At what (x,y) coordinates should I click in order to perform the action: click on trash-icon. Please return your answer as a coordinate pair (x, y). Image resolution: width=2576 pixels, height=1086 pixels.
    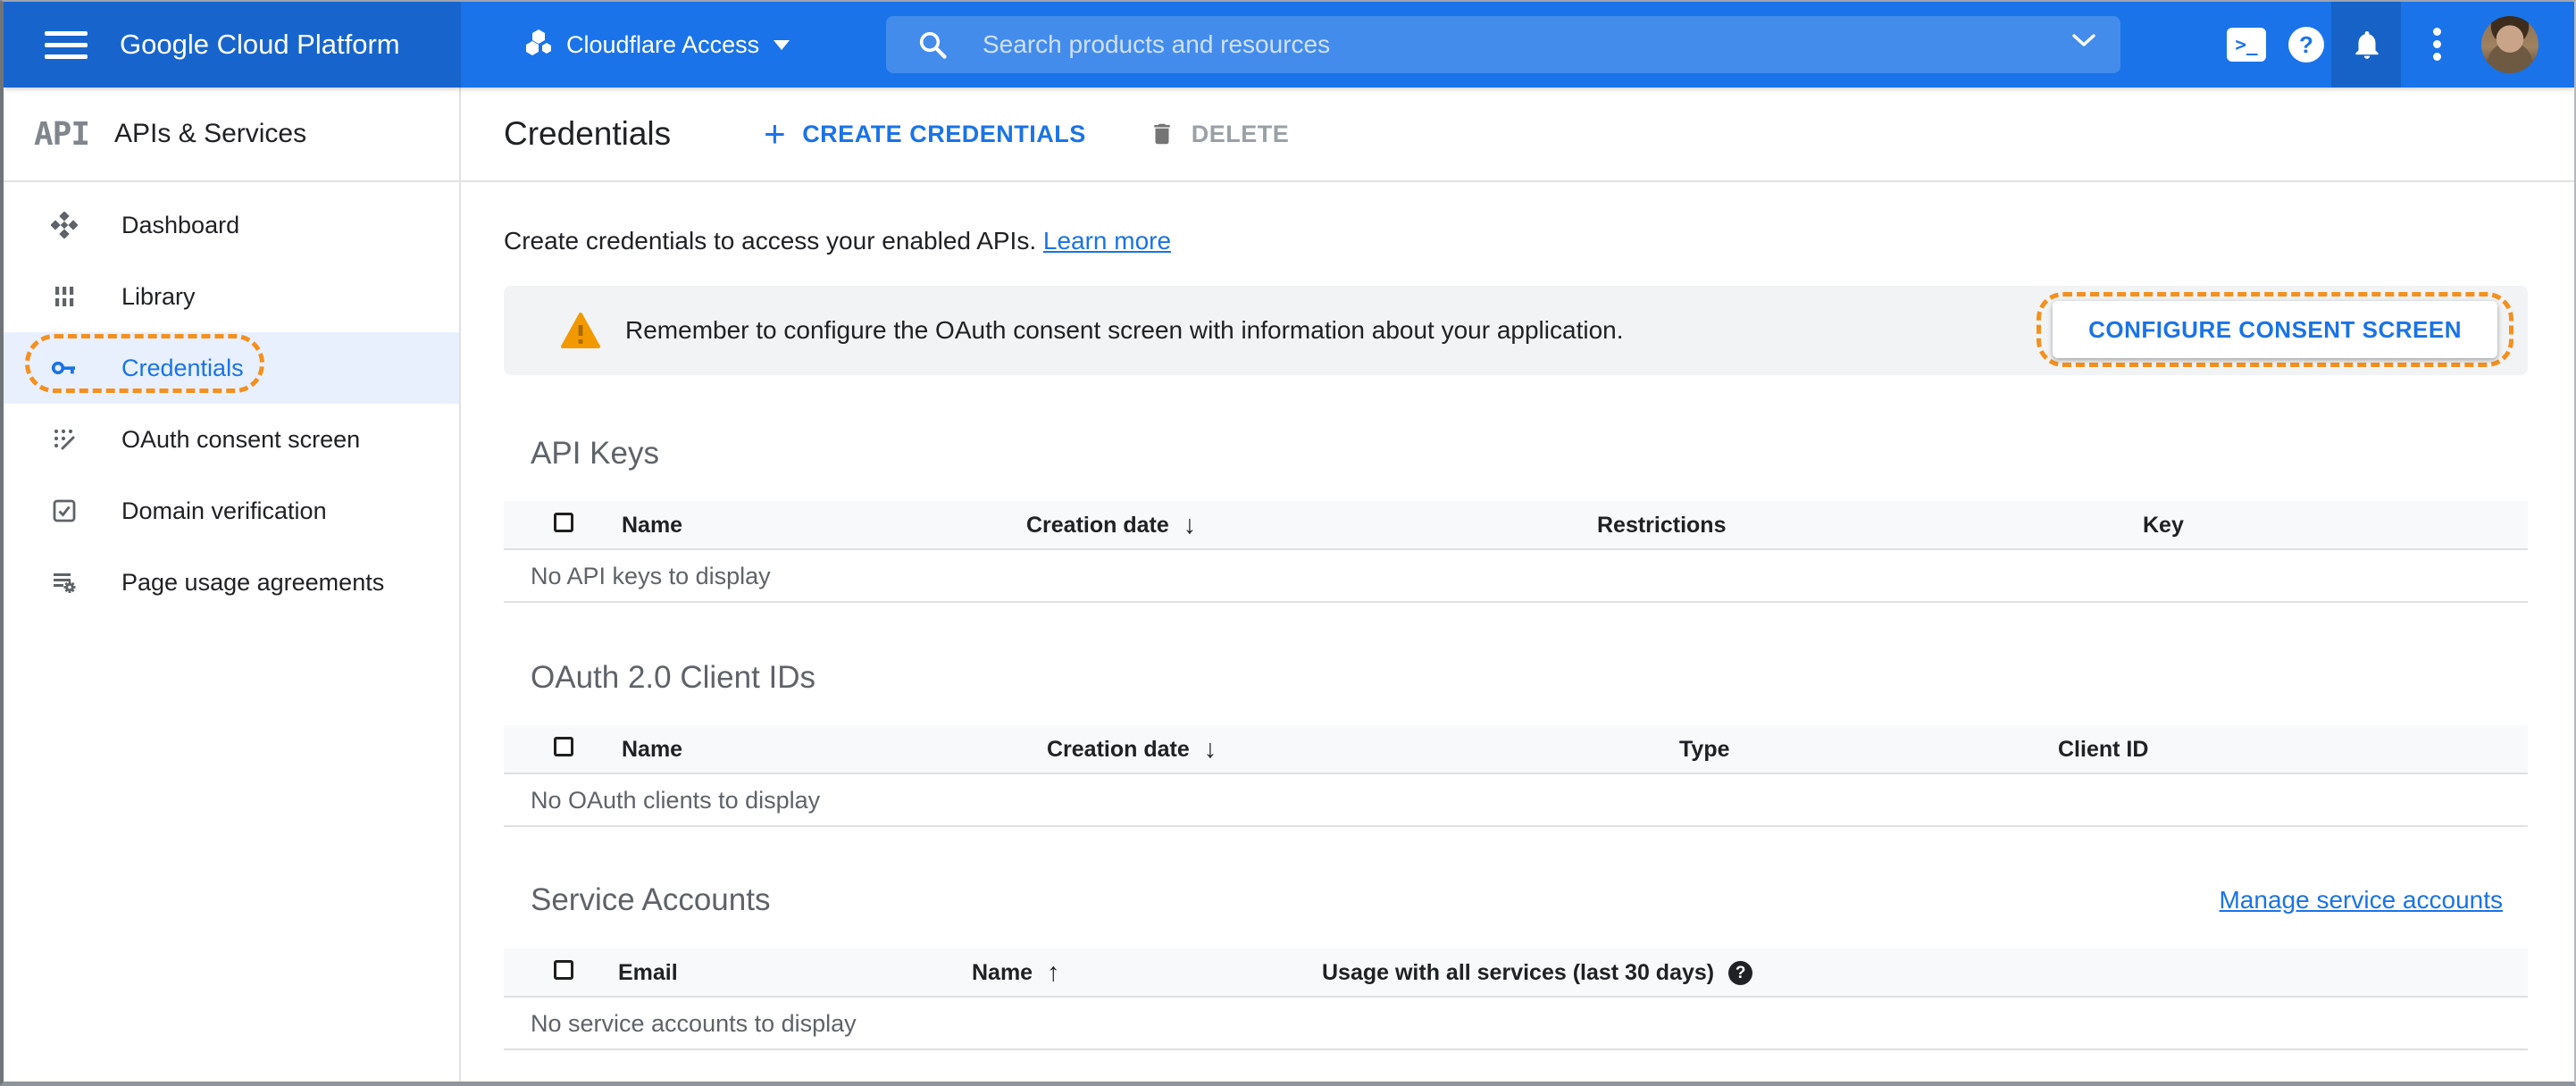
    Looking at the image, I should click on (1161, 134).